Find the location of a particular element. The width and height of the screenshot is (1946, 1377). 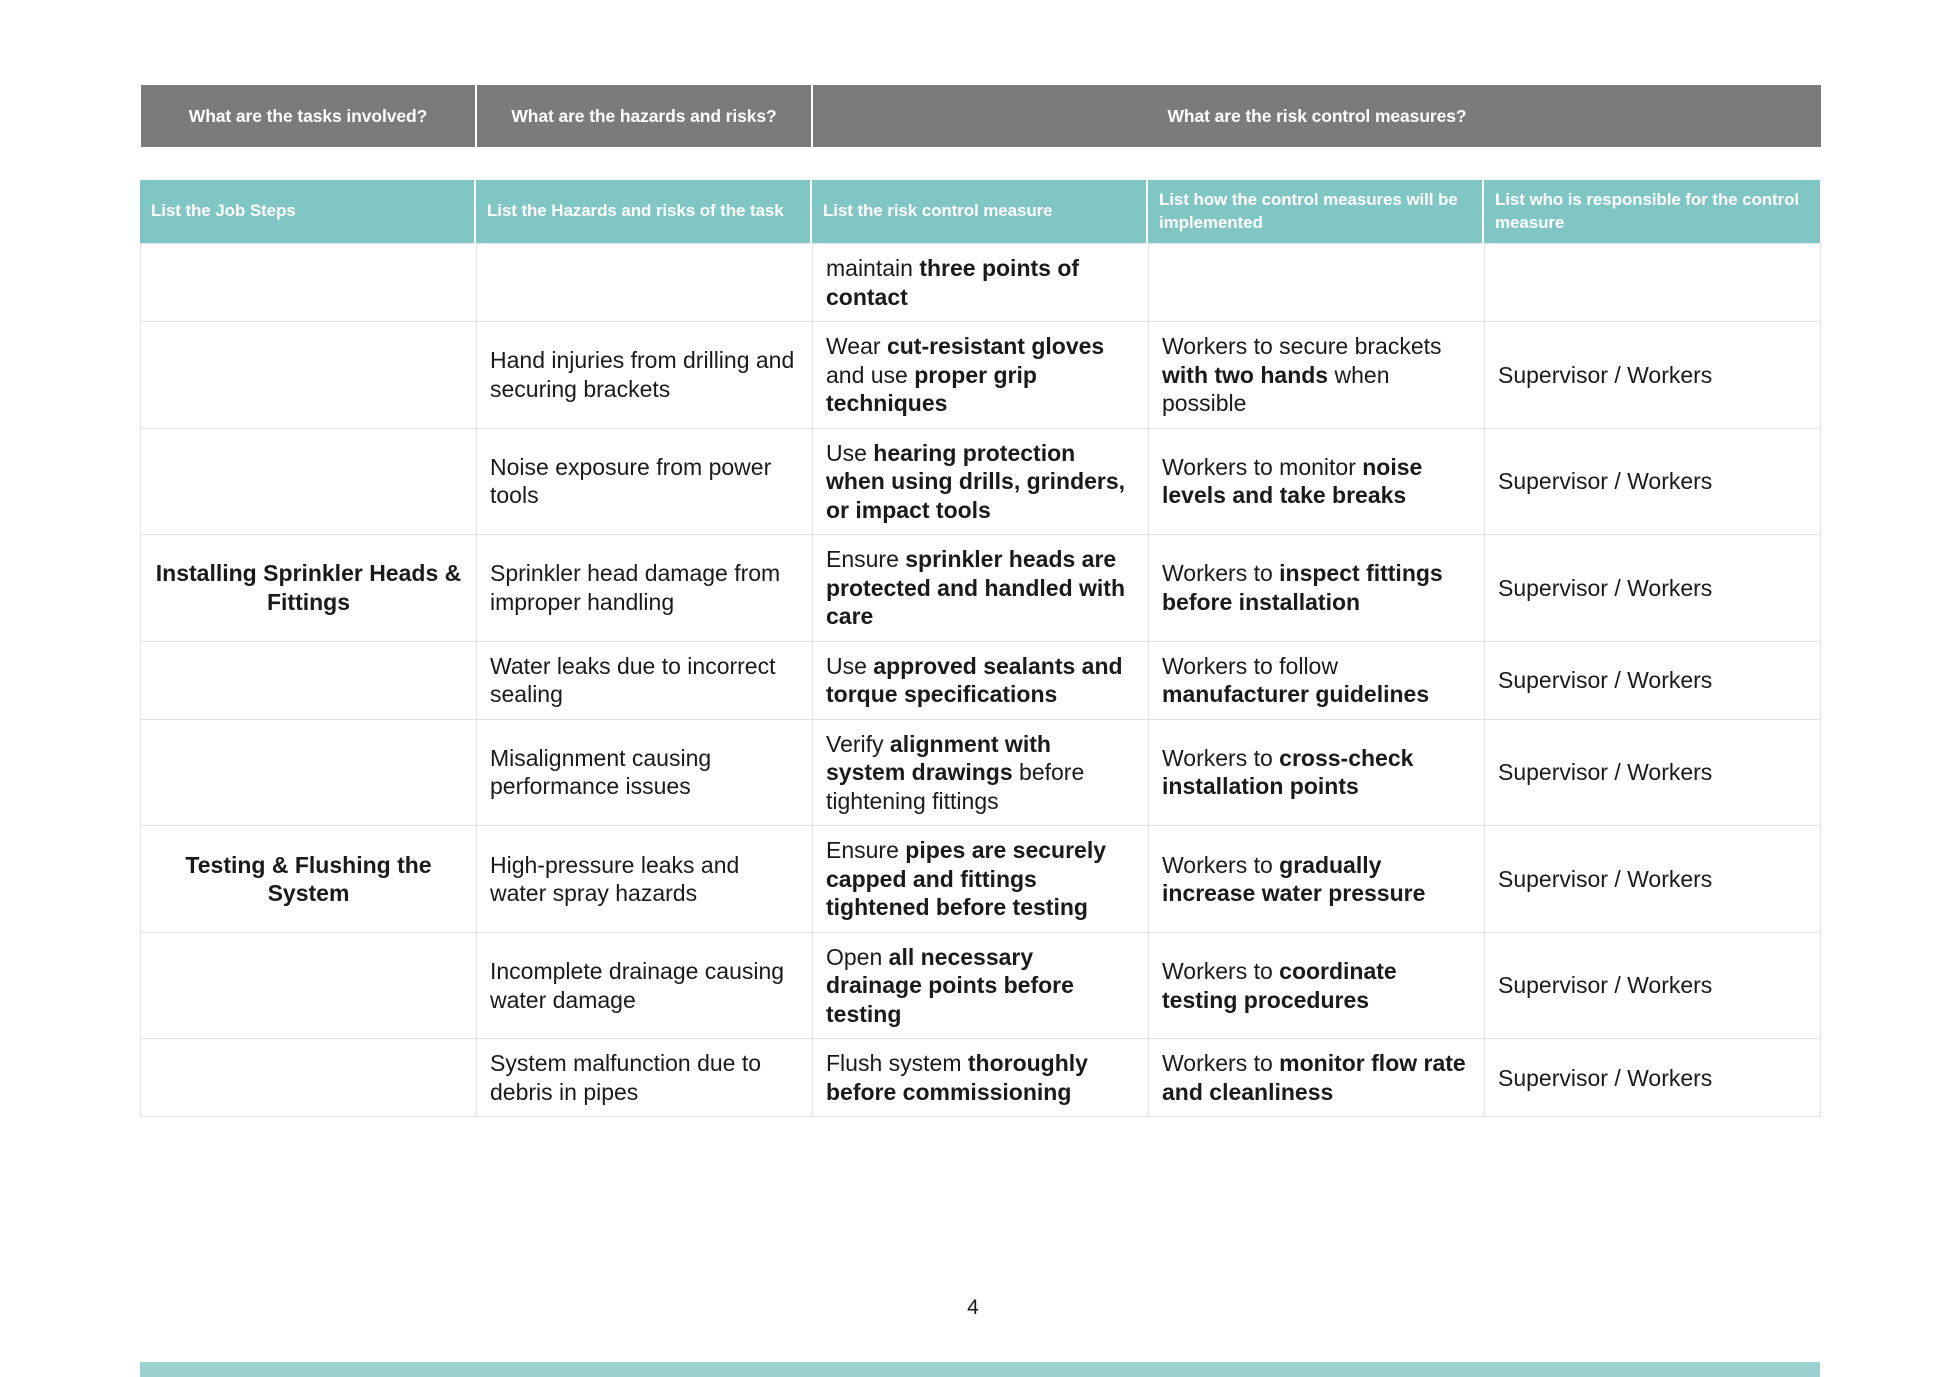

cell-risk-control-measure: maintain three points of contact is located at coordinates (980, 282).